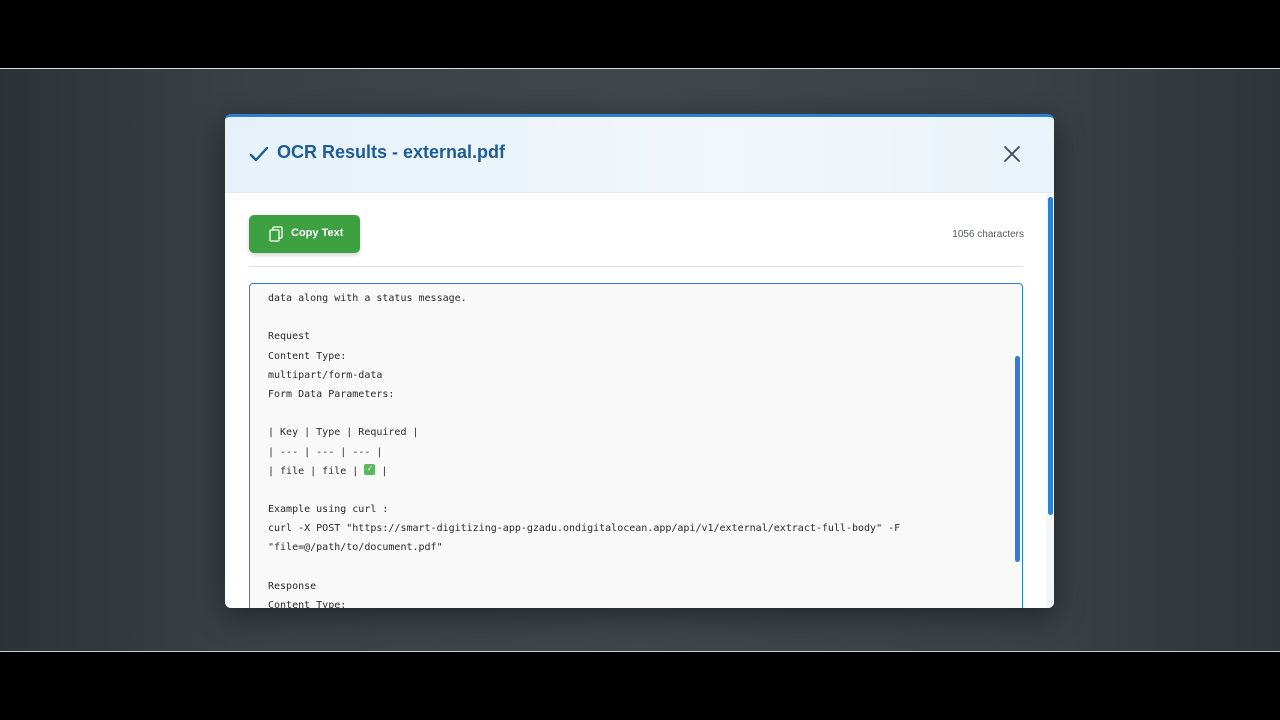 This screenshot has height=720, width=1280. What do you see at coordinates (1050, 356) in the screenshot?
I see `modal-scrollbar` at bounding box center [1050, 356].